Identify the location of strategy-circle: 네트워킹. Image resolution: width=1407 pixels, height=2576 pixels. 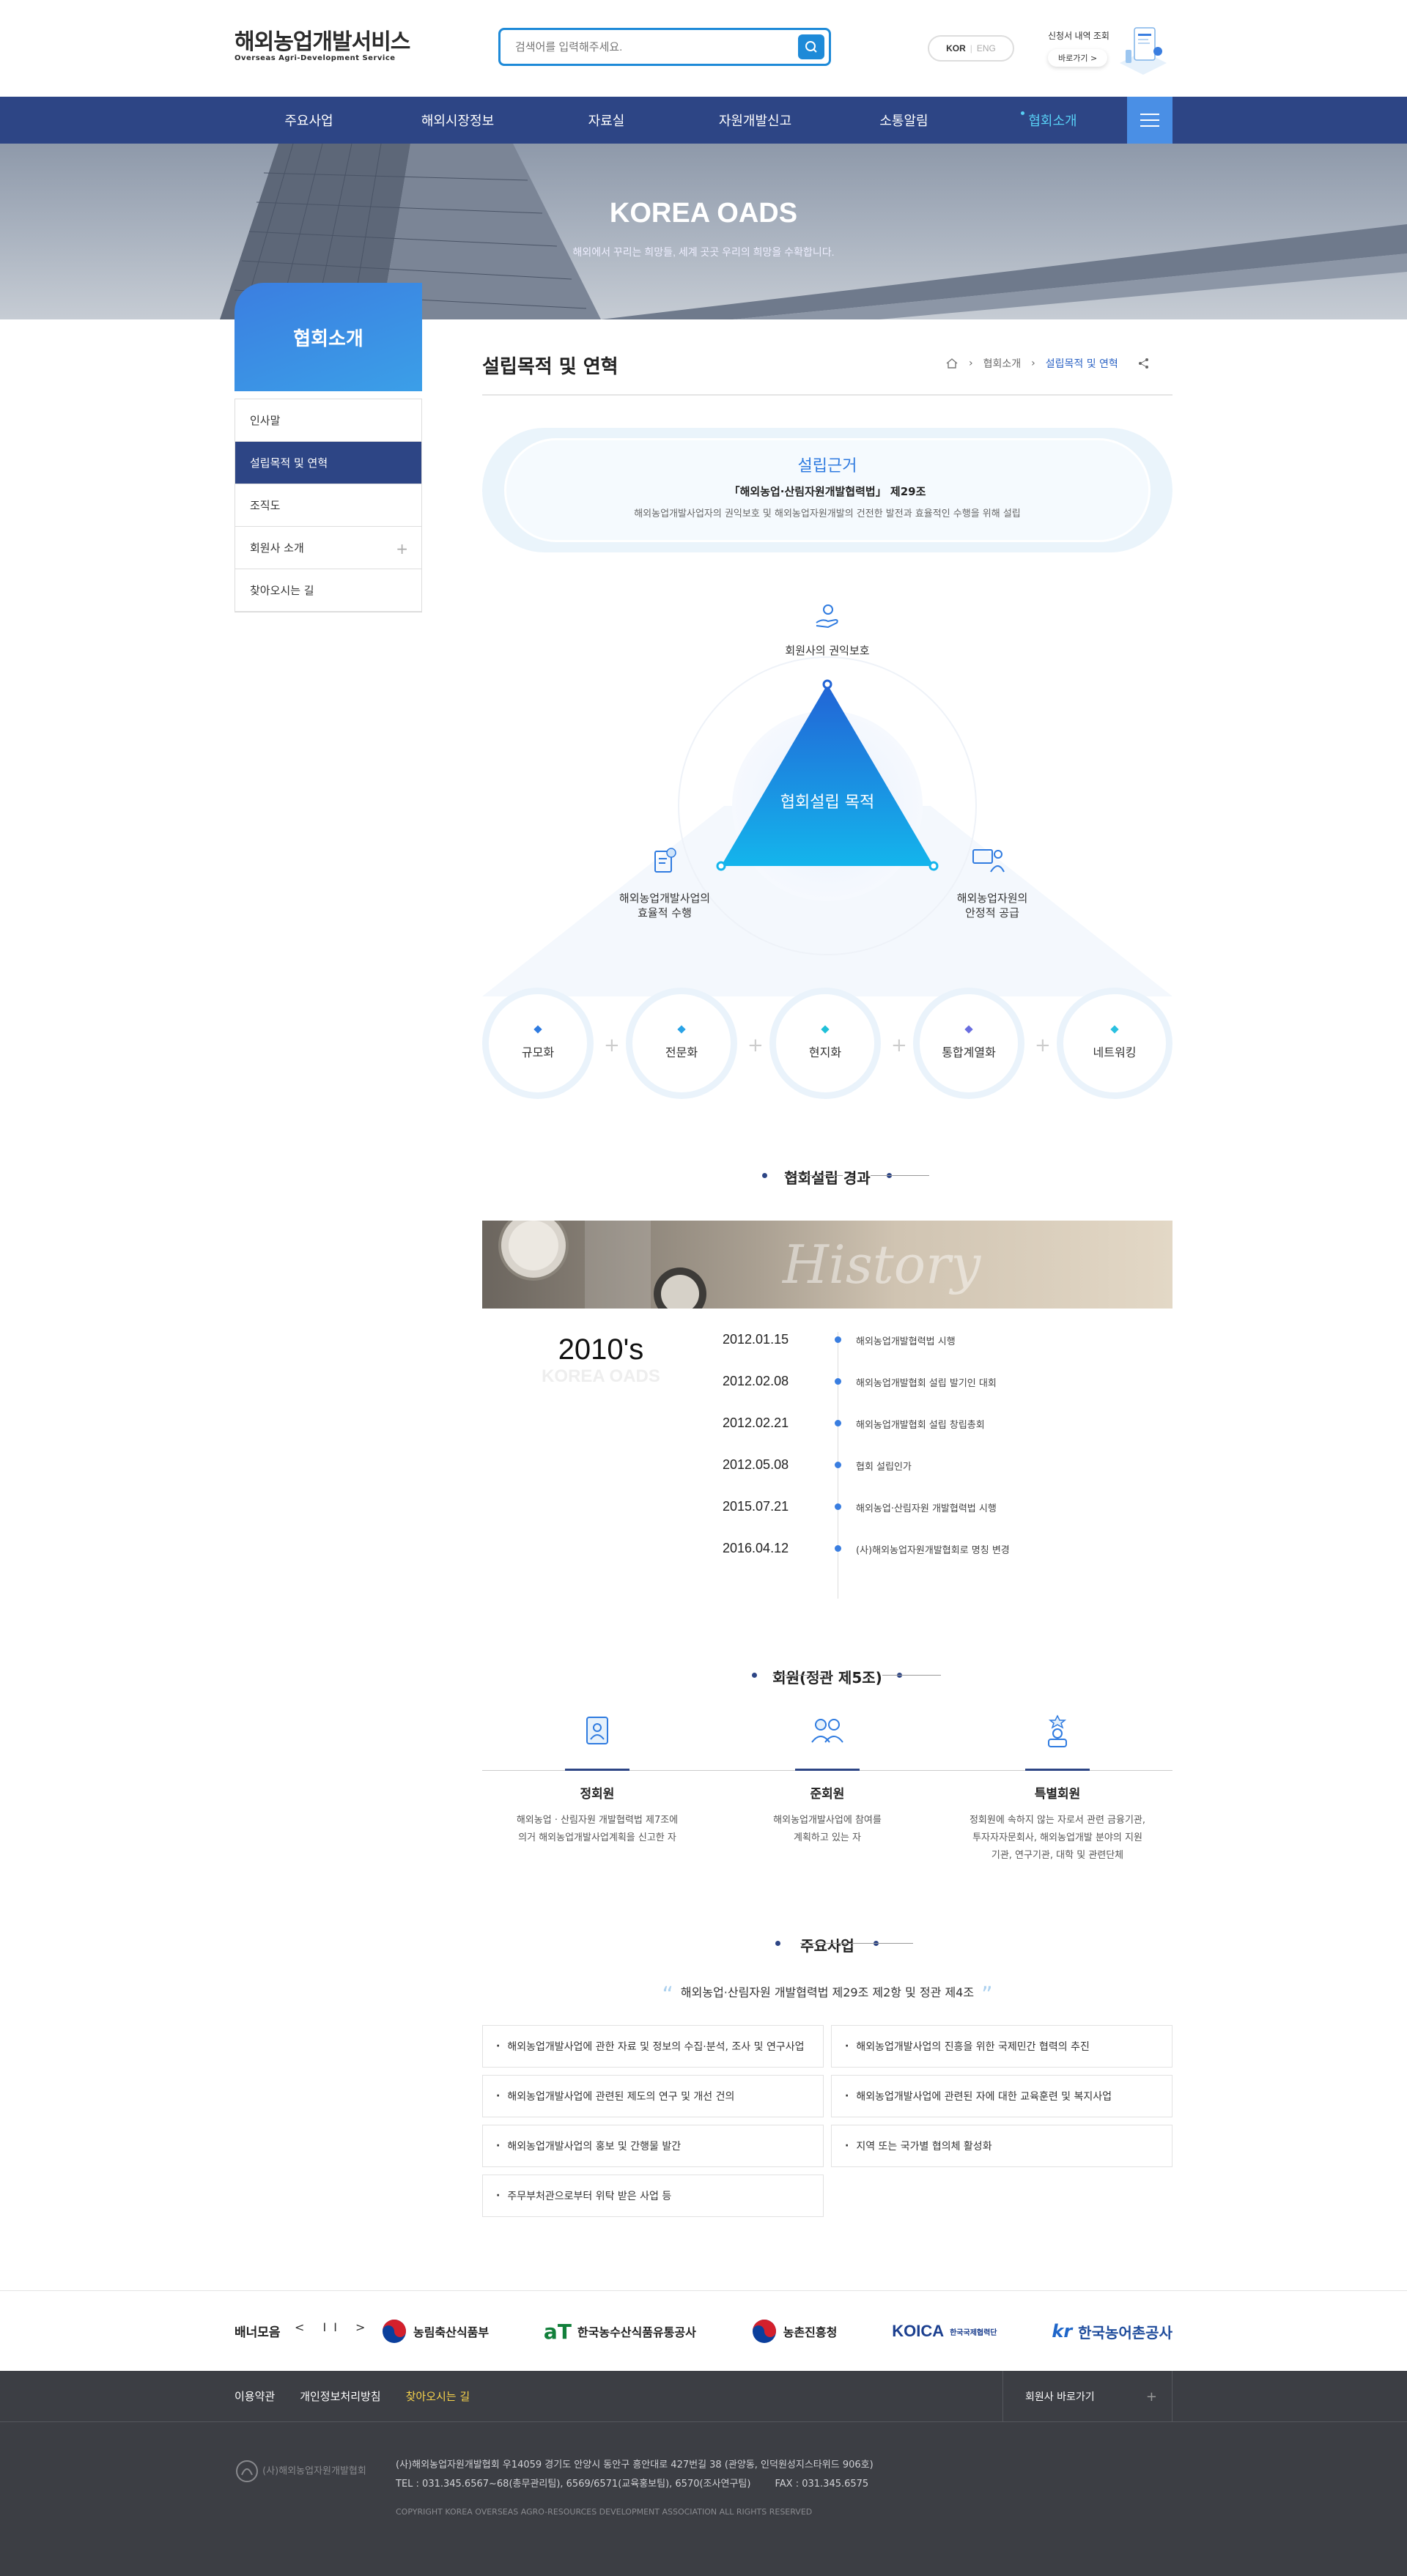
(1114, 1043).